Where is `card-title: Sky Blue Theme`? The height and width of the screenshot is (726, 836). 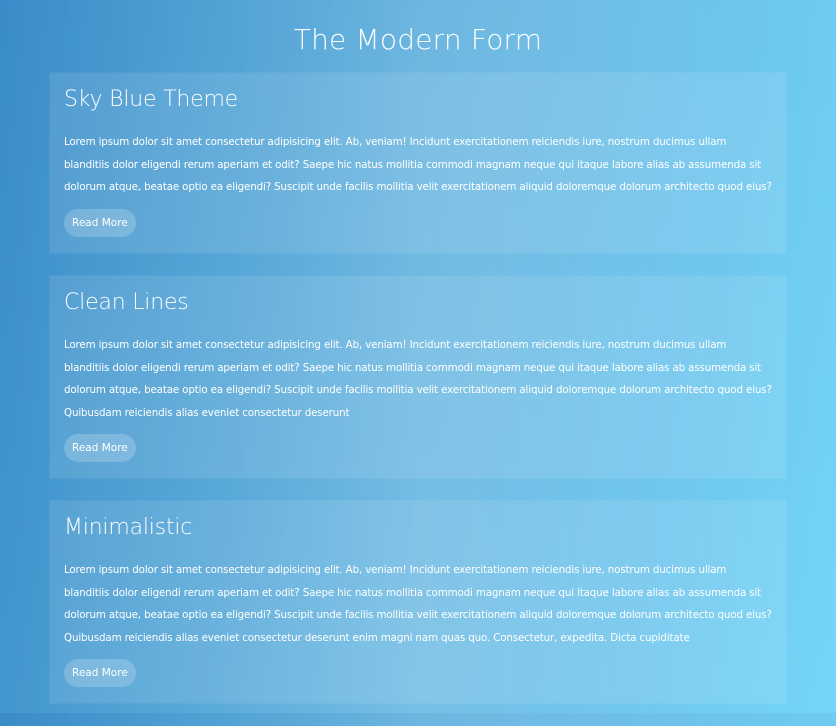 card-title: Sky Blue Theme is located at coordinates (151, 99).